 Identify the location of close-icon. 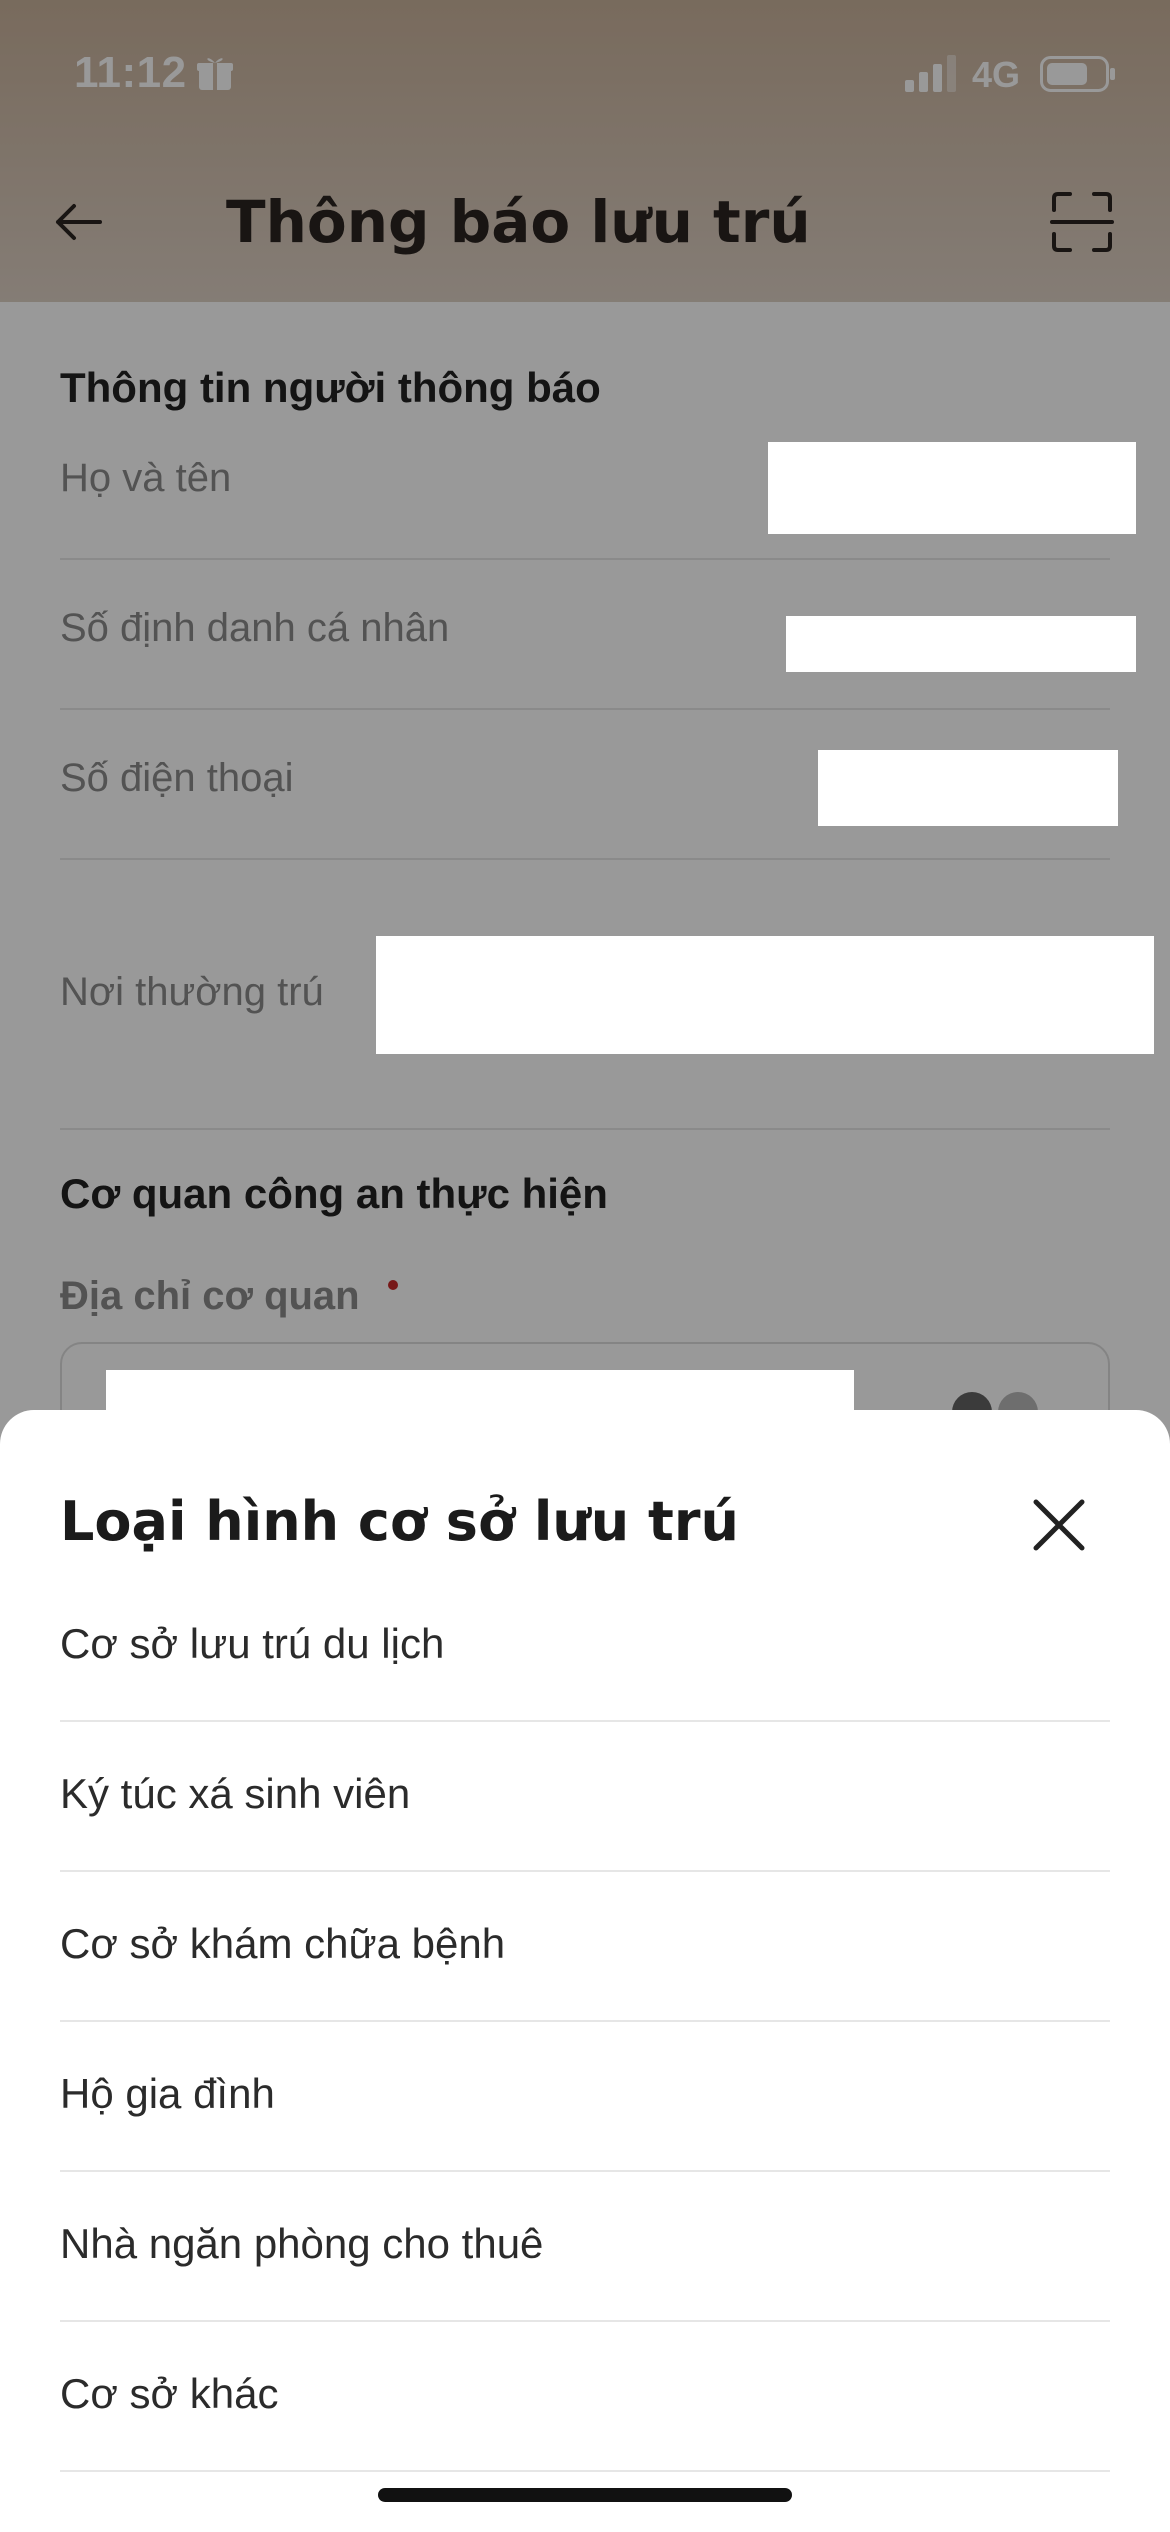
(1059, 1525).